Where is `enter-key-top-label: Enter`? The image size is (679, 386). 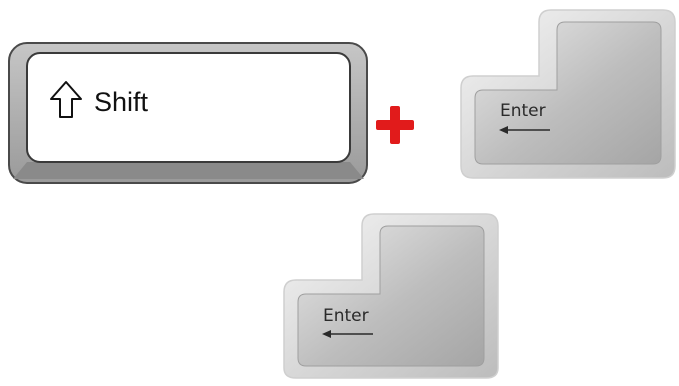
enter-key-top-label: Enter is located at coordinates (523, 111).